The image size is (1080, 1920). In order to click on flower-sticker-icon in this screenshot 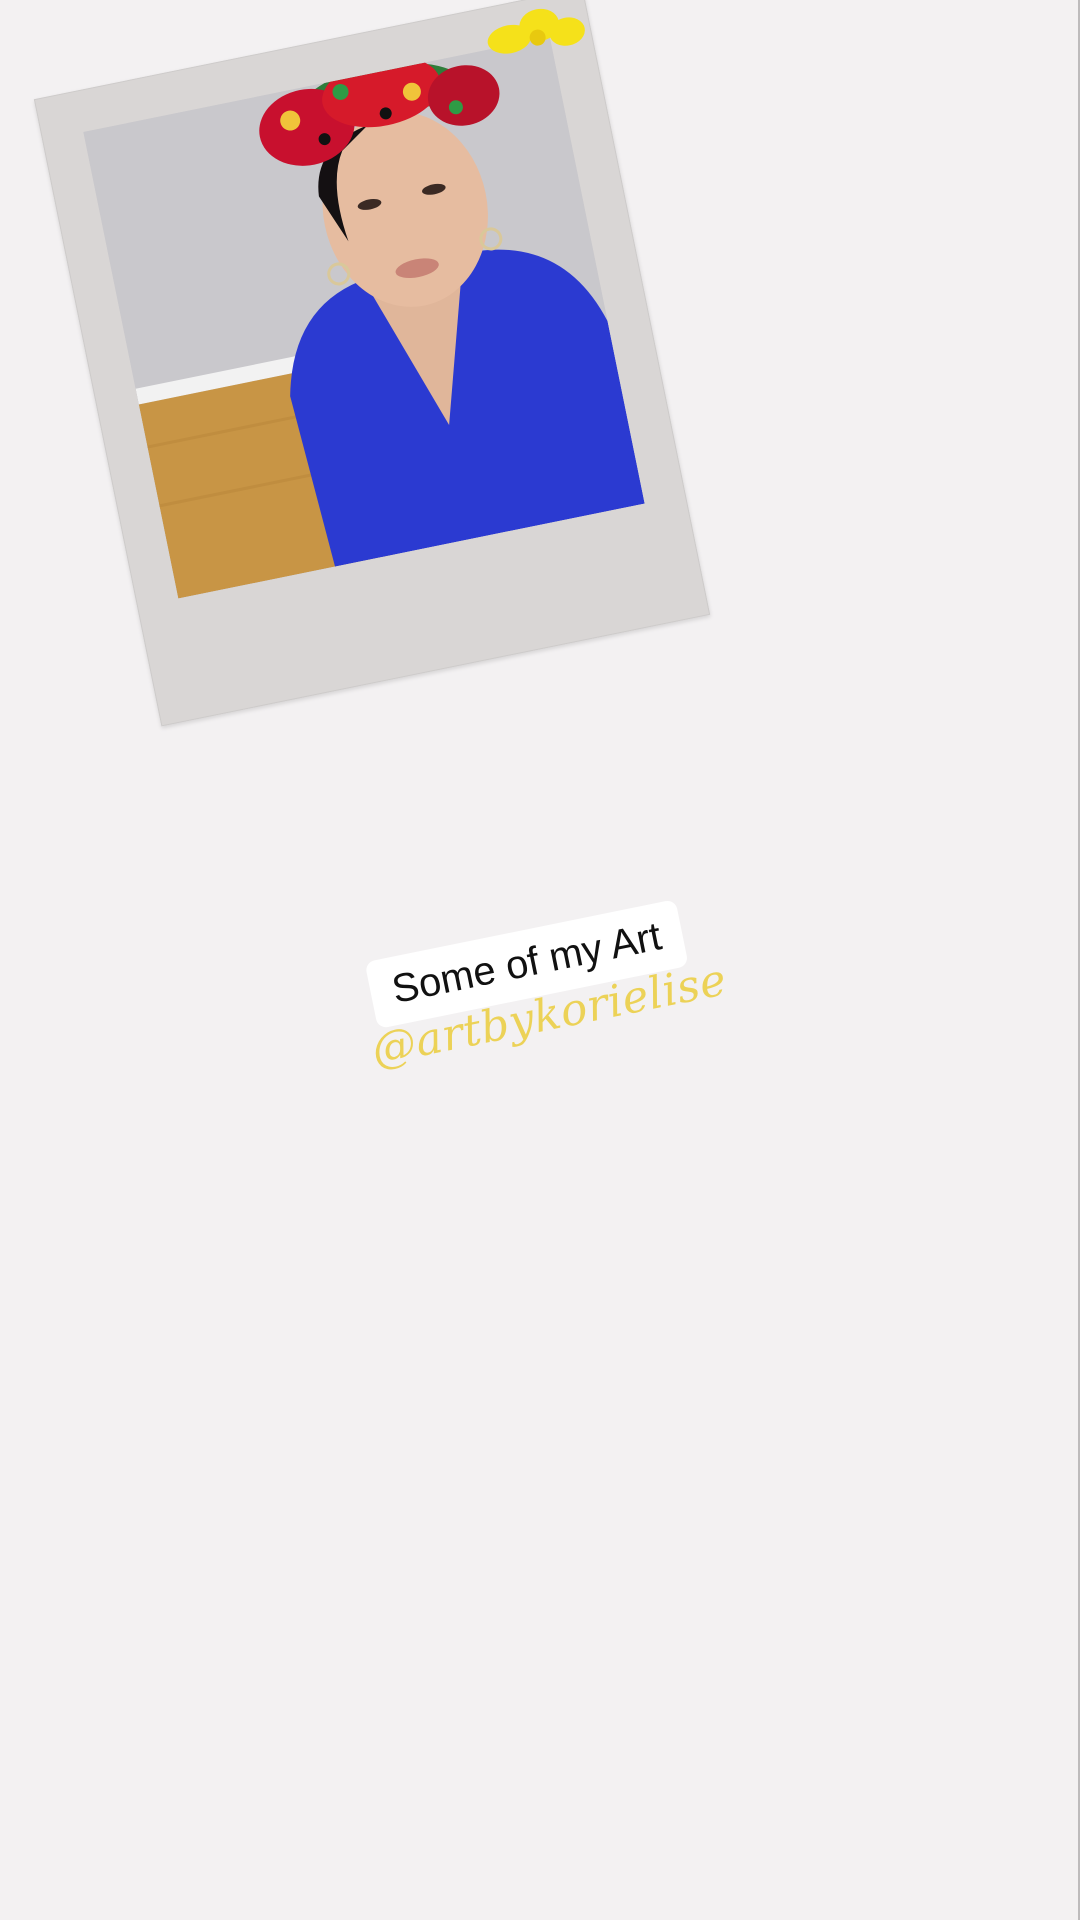, I will do `click(536, 31)`.